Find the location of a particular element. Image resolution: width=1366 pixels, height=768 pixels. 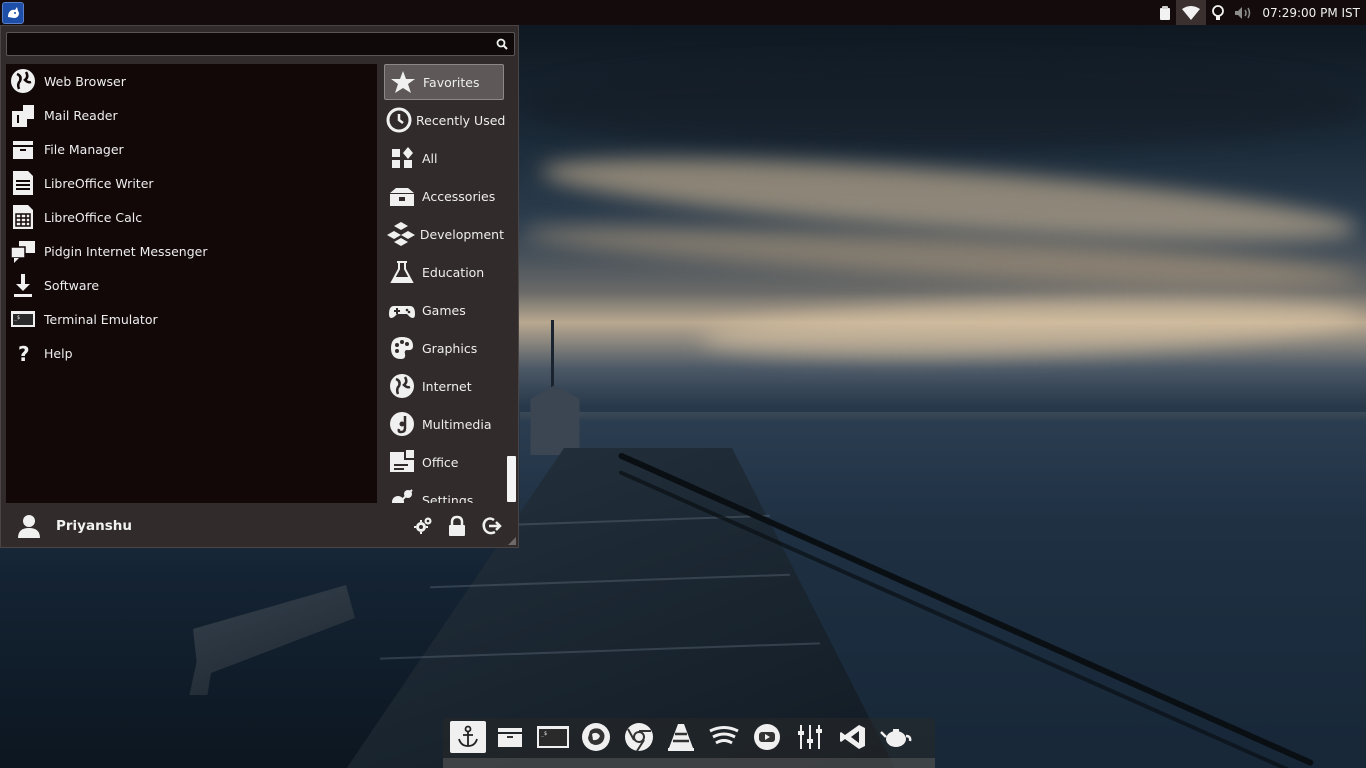

search-input is located at coordinates (253, 45).